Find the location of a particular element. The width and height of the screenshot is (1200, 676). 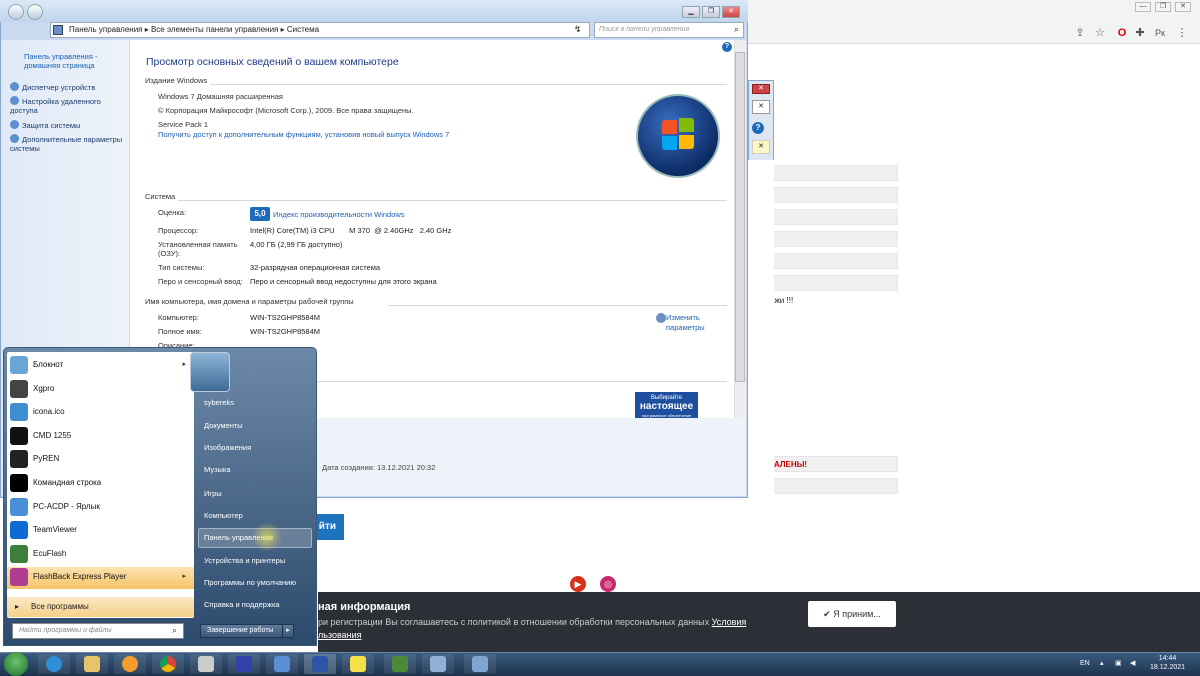

opera-icon: O is located at coordinates (1122, 33).